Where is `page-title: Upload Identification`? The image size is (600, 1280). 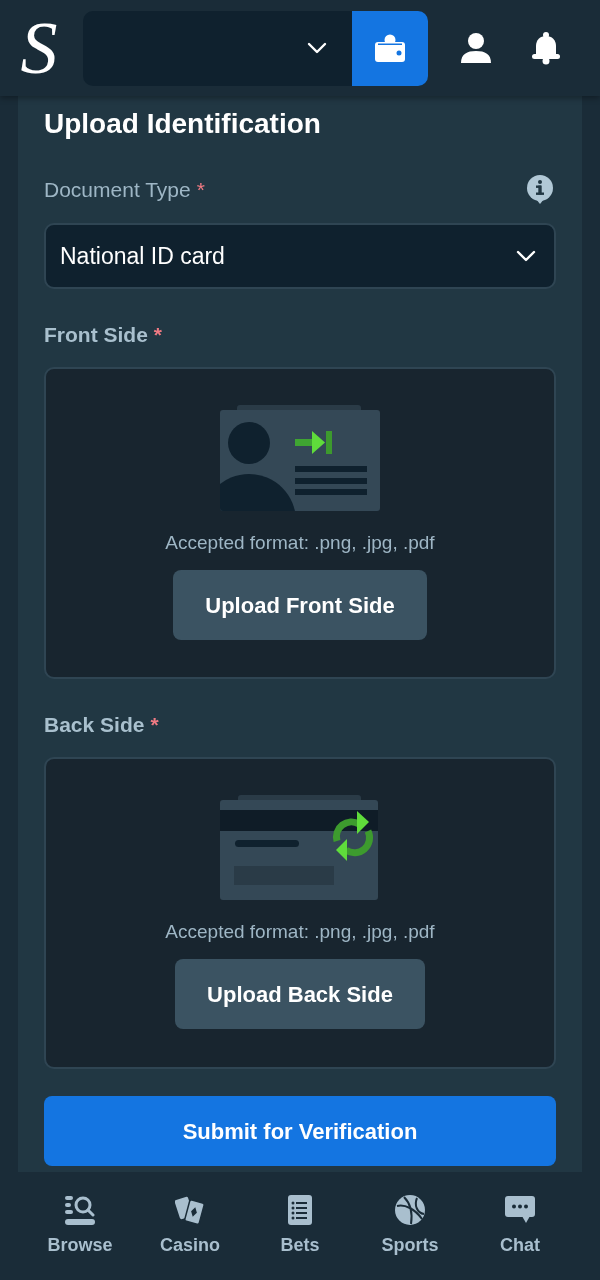
page-title: Upload Identification is located at coordinates (183, 124).